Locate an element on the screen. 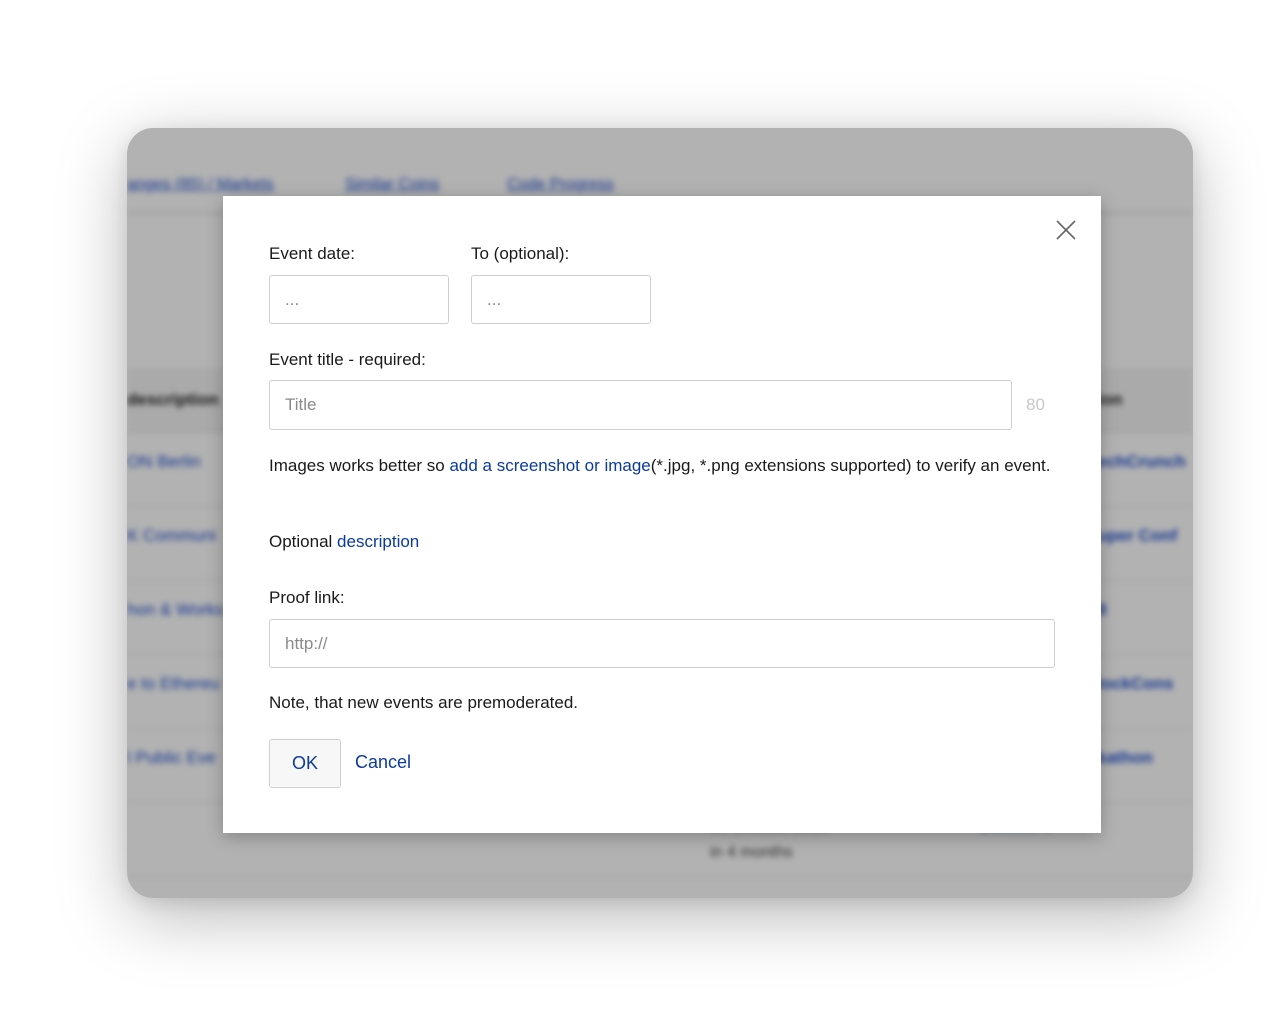 This screenshot has height=1017, width=1277. optional-text: Optional is located at coordinates (303, 541).